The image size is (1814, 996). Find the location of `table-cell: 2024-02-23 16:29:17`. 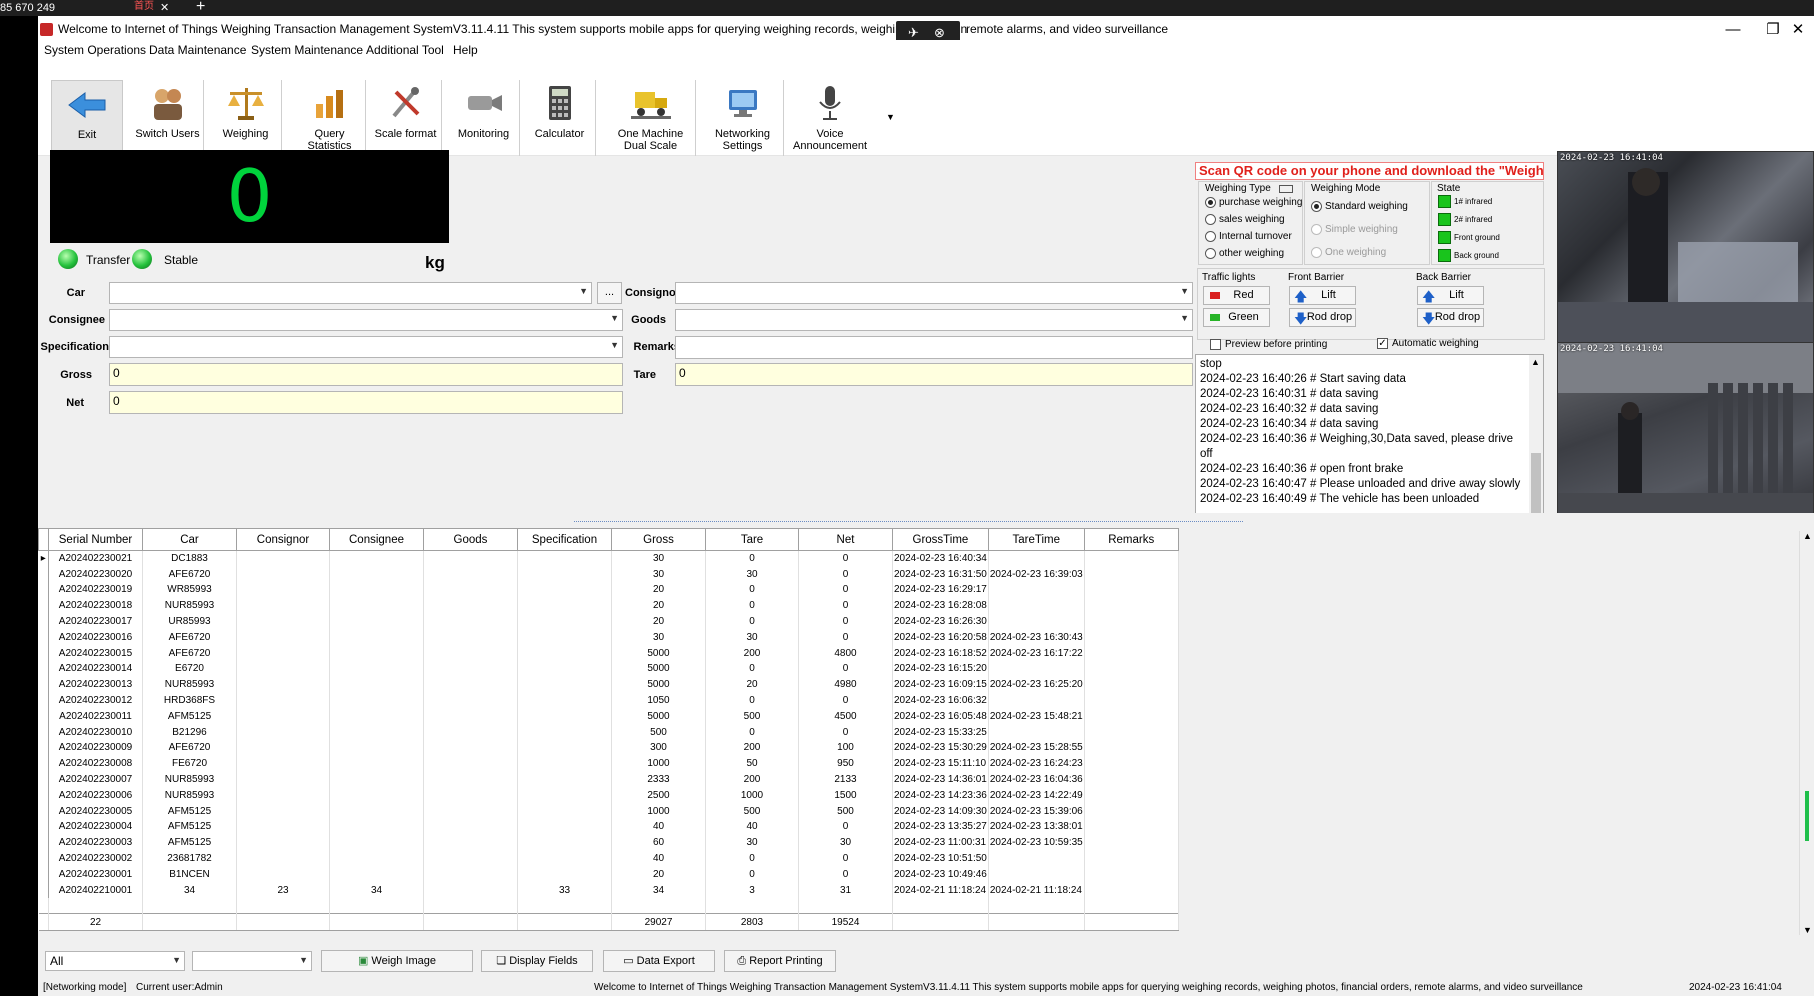

table-cell: 2024-02-23 16:29:17 is located at coordinates (940, 590).